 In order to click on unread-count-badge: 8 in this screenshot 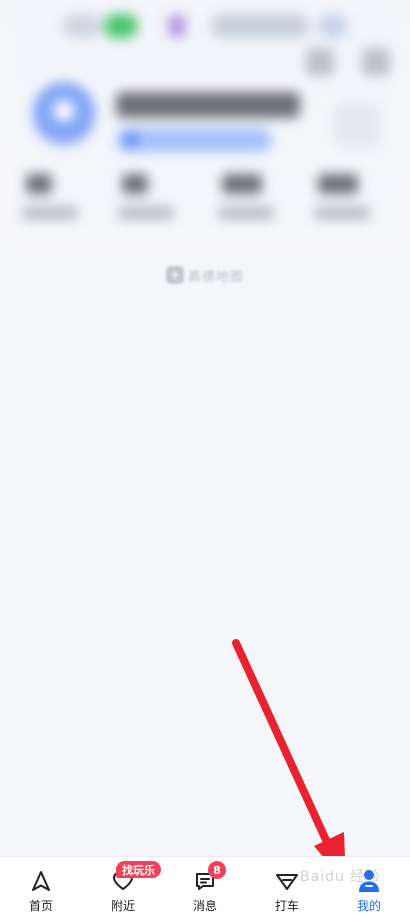, I will do `click(217, 870)`.